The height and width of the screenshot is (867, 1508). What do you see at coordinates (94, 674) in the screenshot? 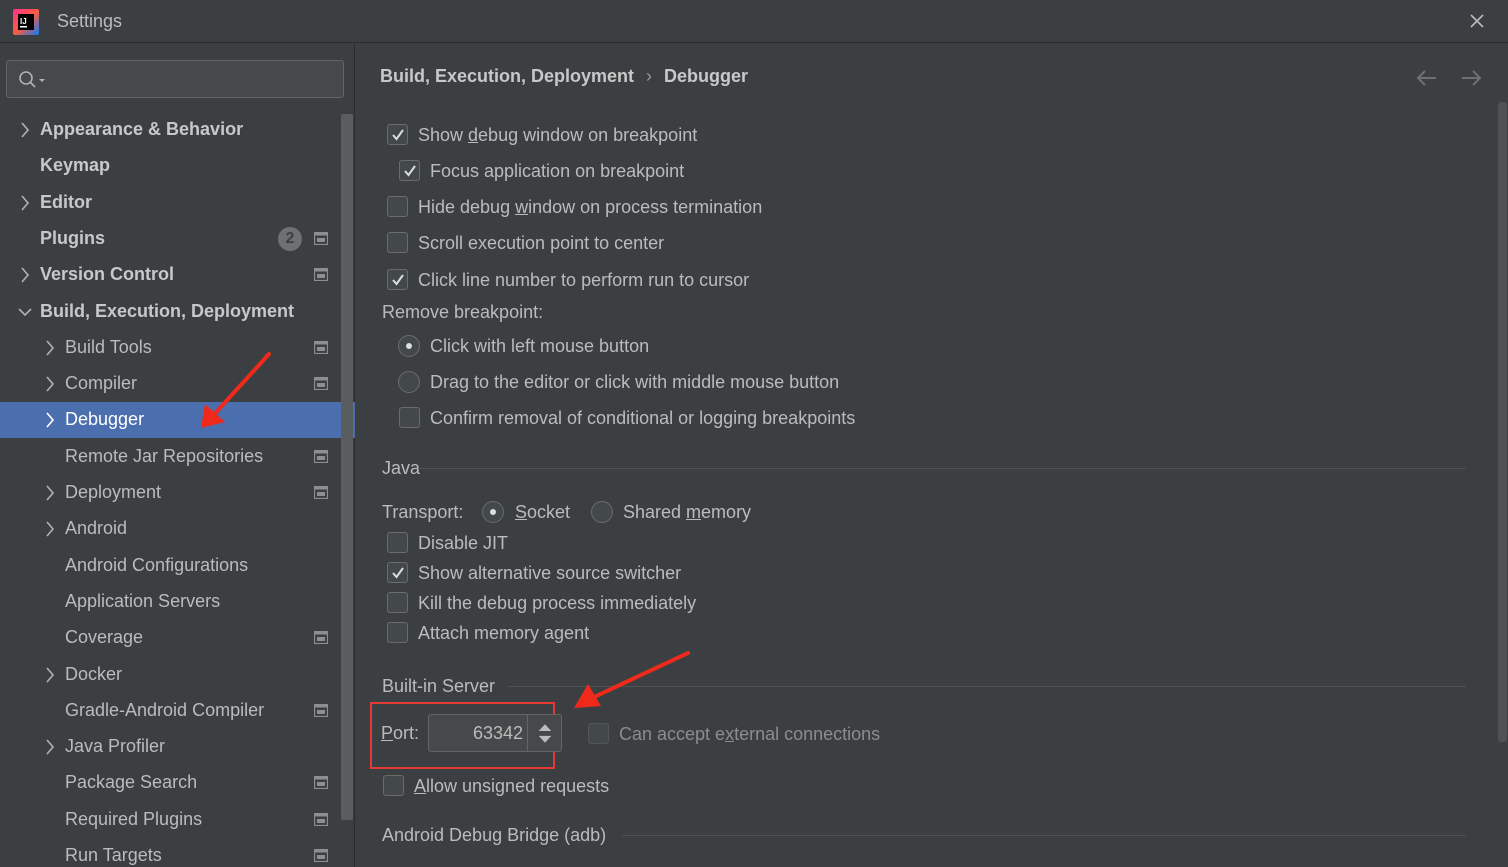
I see `sidebar-item-label: Docker` at bounding box center [94, 674].